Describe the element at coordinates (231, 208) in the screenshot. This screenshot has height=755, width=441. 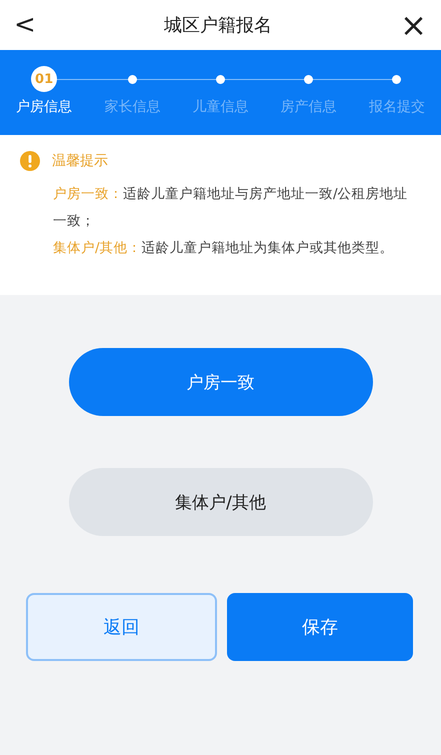
I see `notice-text: 户房一致：适龄儿童户籍地址与房产地址一致/公租房地址一致；` at that location.